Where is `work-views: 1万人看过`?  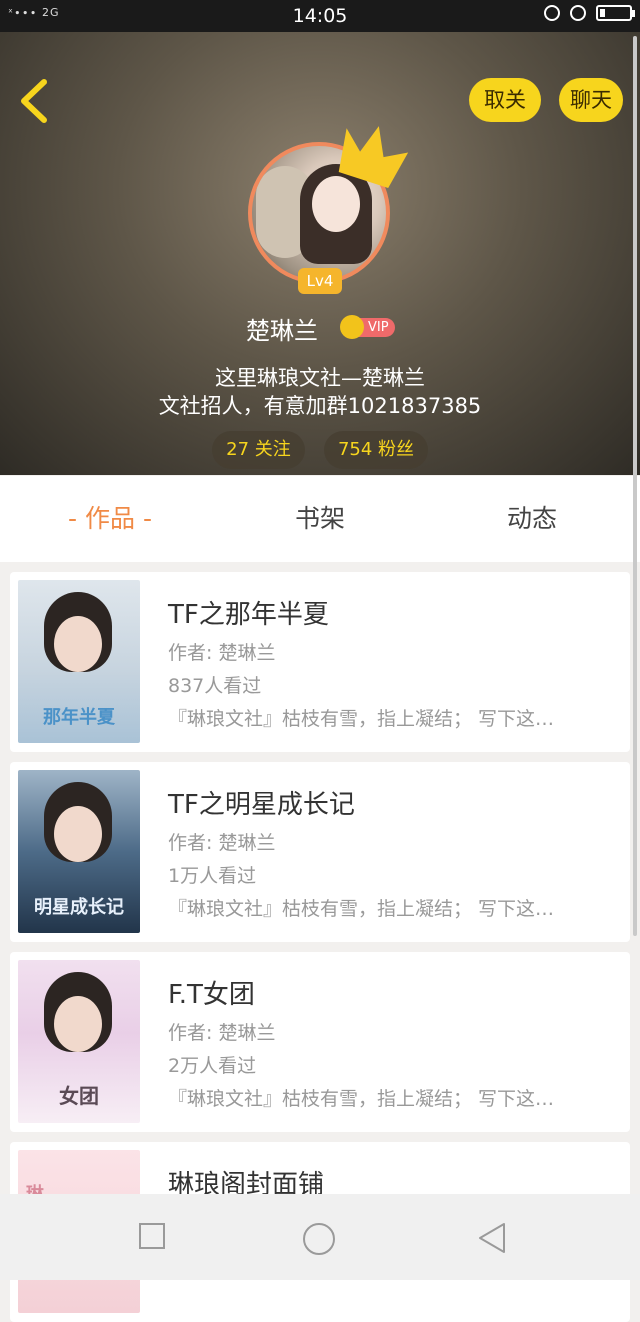
work-views: 1万人看过 is located at coordinates (212, 876).